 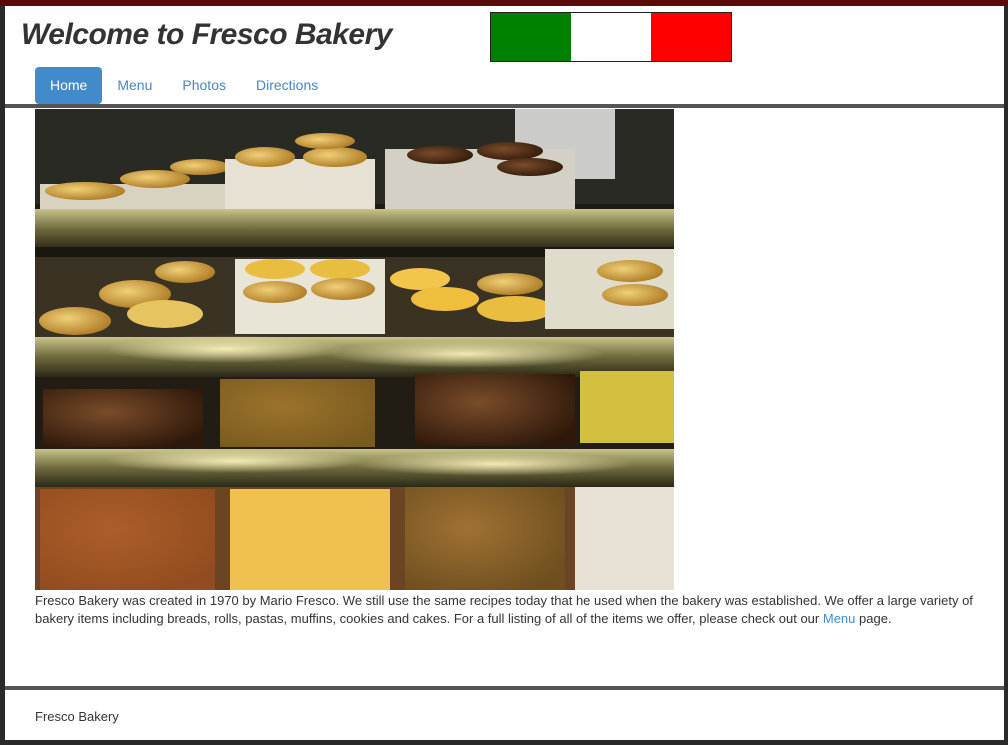 I want to click on footer-divider, so click(x=504, y=688).